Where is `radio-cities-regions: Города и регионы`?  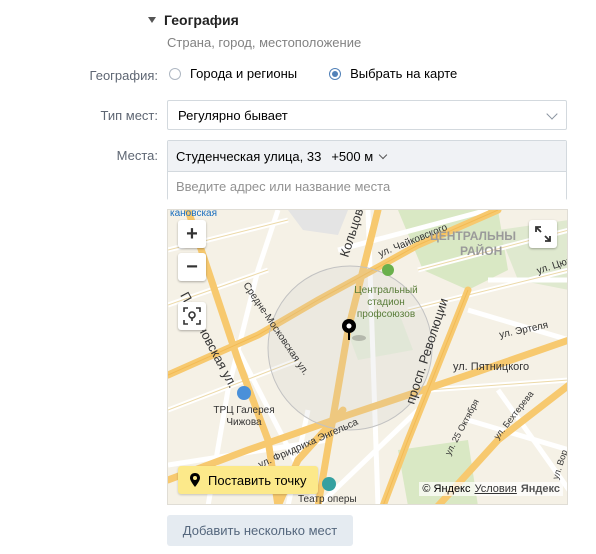
radio-cities-regions: Города и регионы is located at coordinates (233, 73).